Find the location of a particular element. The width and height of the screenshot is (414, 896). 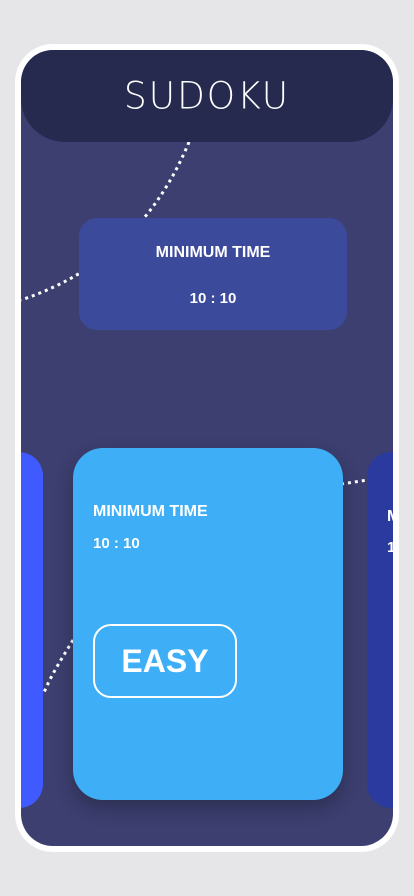

level-card-right: M 1 is located at coordinates (380, 630).